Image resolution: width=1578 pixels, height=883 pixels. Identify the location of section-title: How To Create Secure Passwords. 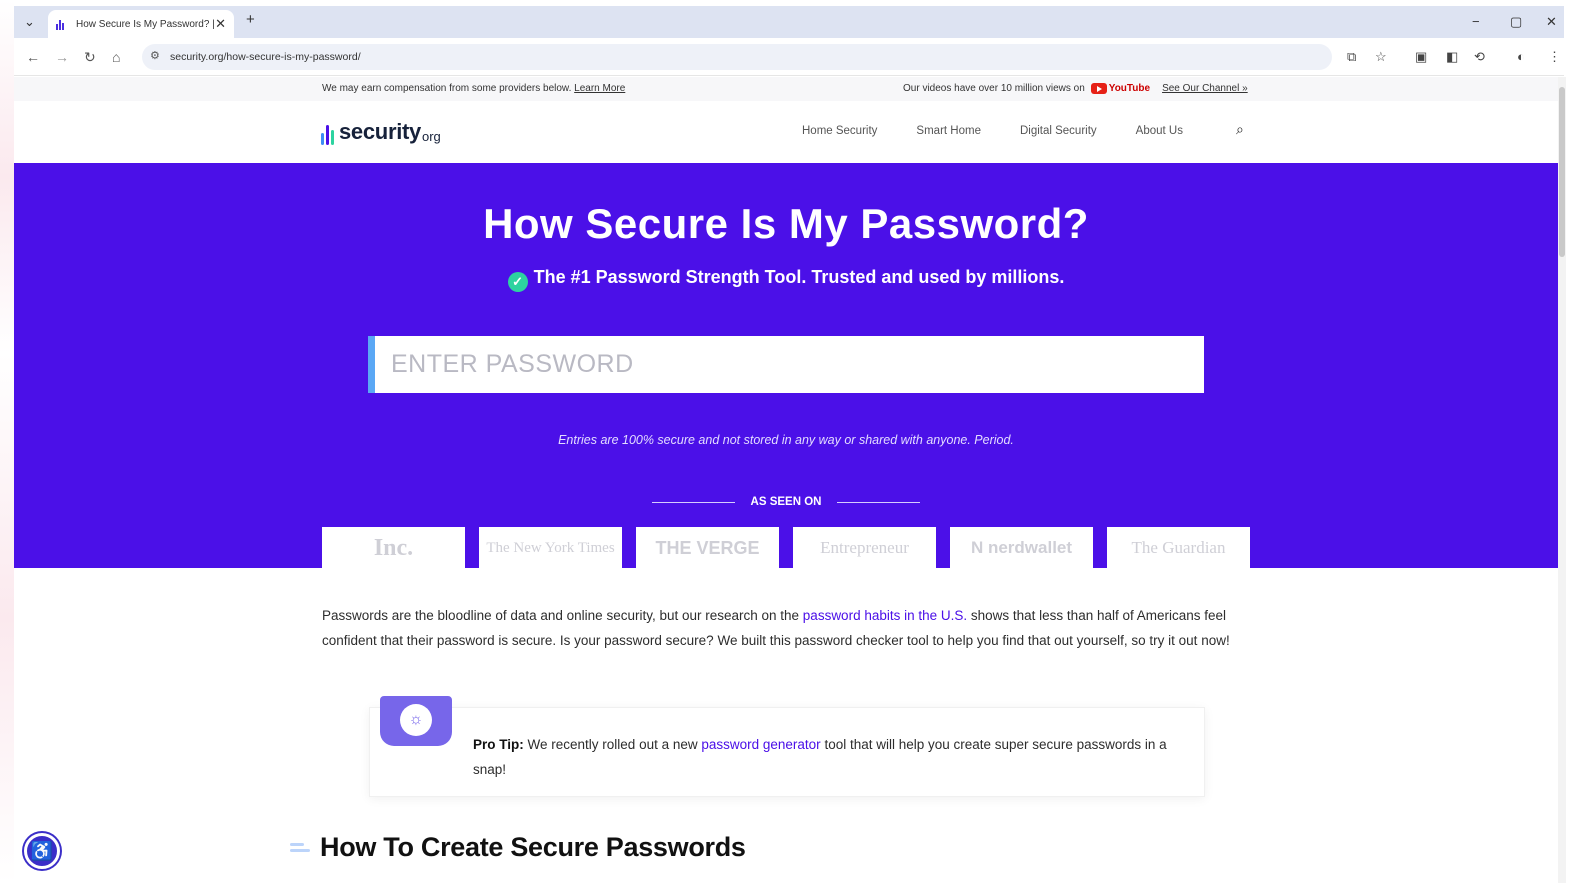
(533, 847).